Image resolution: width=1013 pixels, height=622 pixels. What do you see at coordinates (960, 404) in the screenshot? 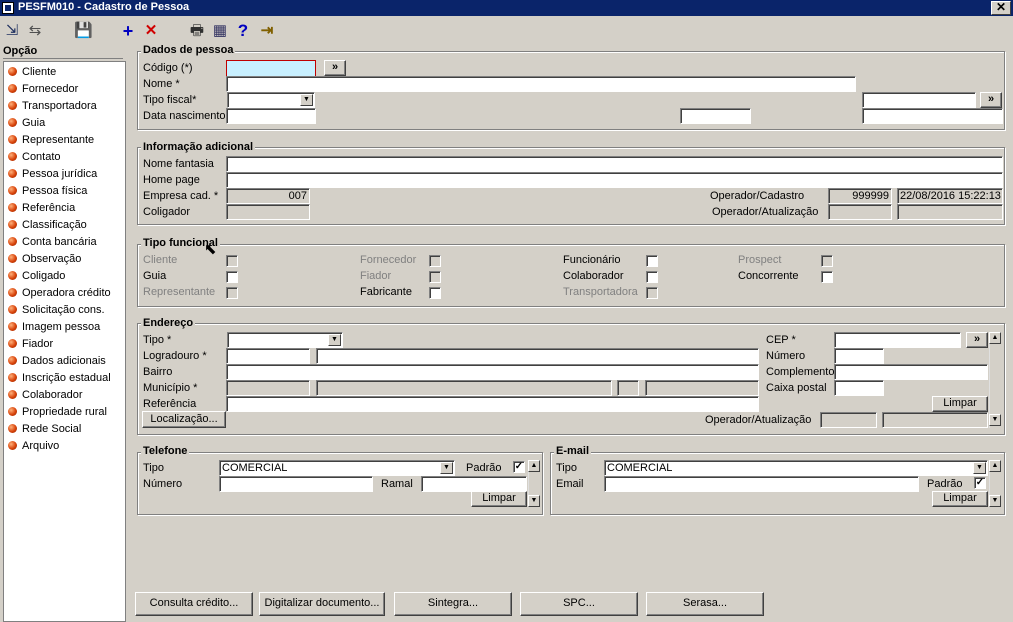
I see `endereco-limpar-button: Limpar` at bounding box center [960, 404].